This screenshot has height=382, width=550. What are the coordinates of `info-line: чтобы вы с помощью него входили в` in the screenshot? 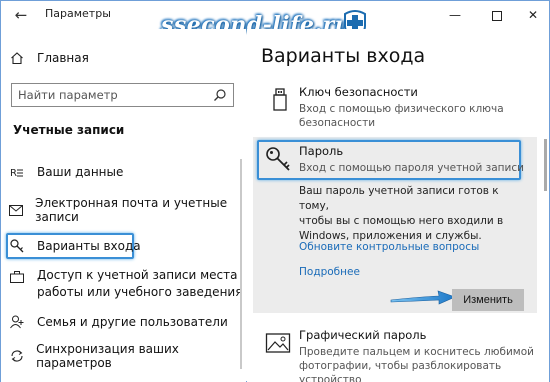 It's located at (401, 221).